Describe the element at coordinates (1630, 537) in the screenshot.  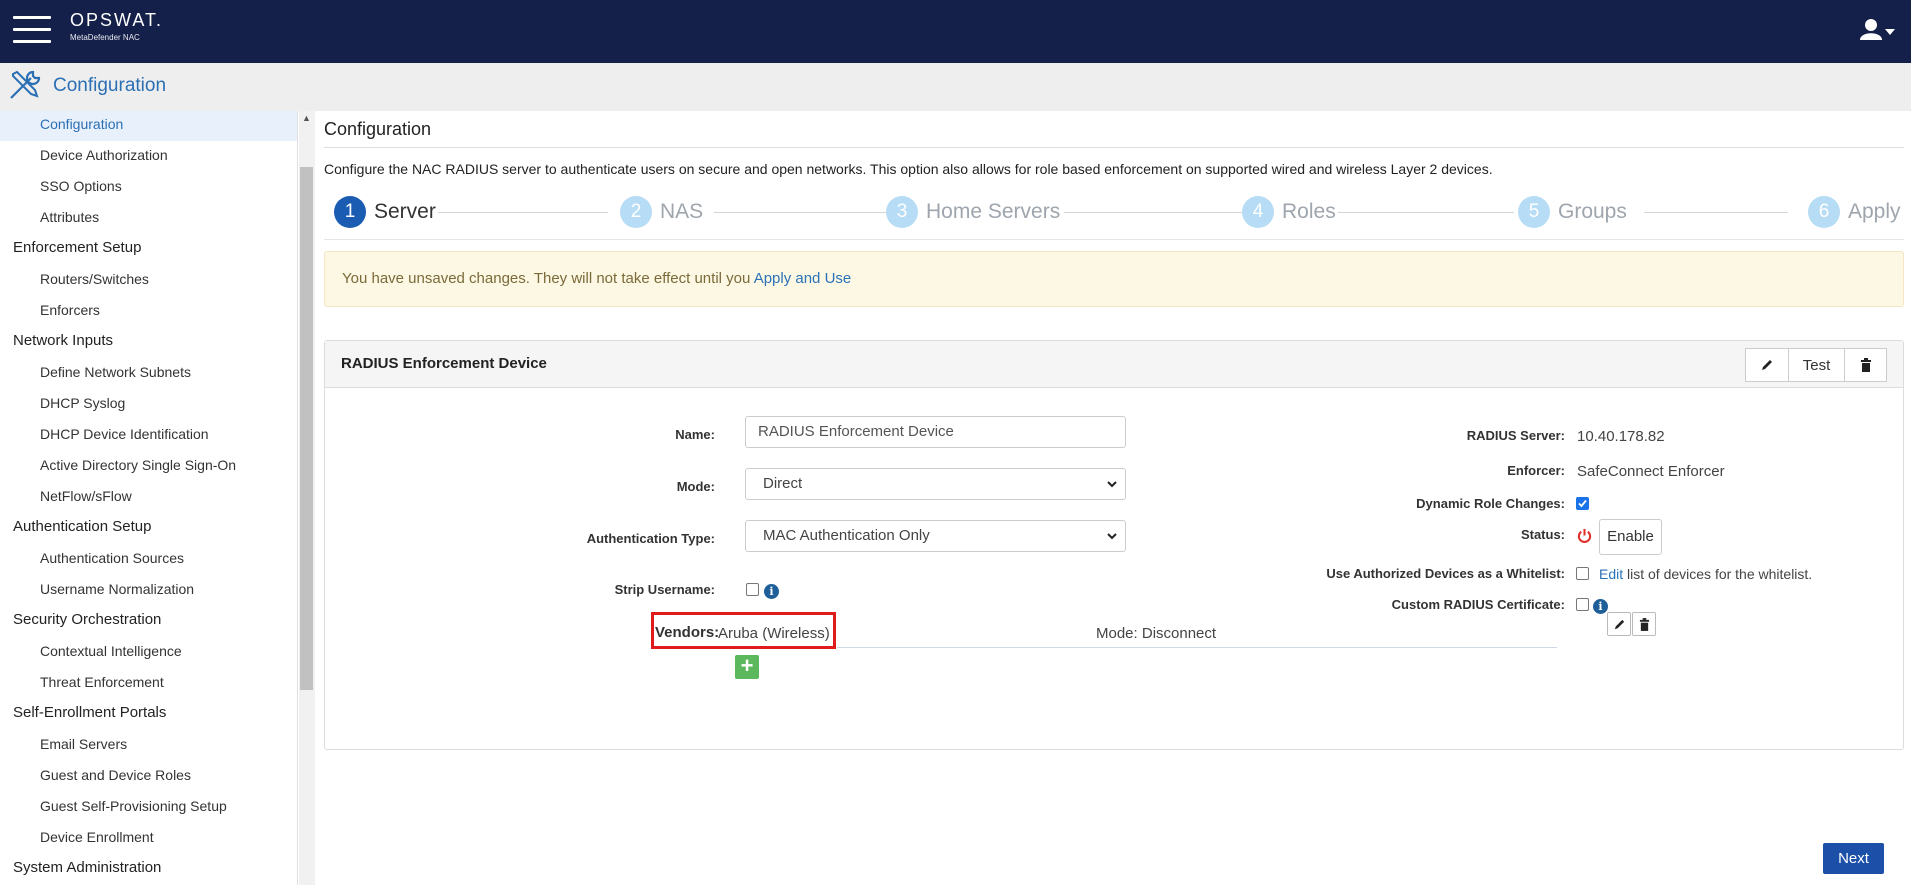
I see `enable-button: Enable` at that location.